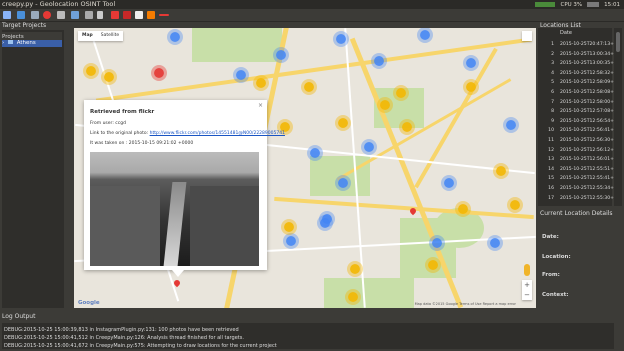 This screenshot has height=351, width=624. I want to click on location-row-number: 13, so click(551, 160).